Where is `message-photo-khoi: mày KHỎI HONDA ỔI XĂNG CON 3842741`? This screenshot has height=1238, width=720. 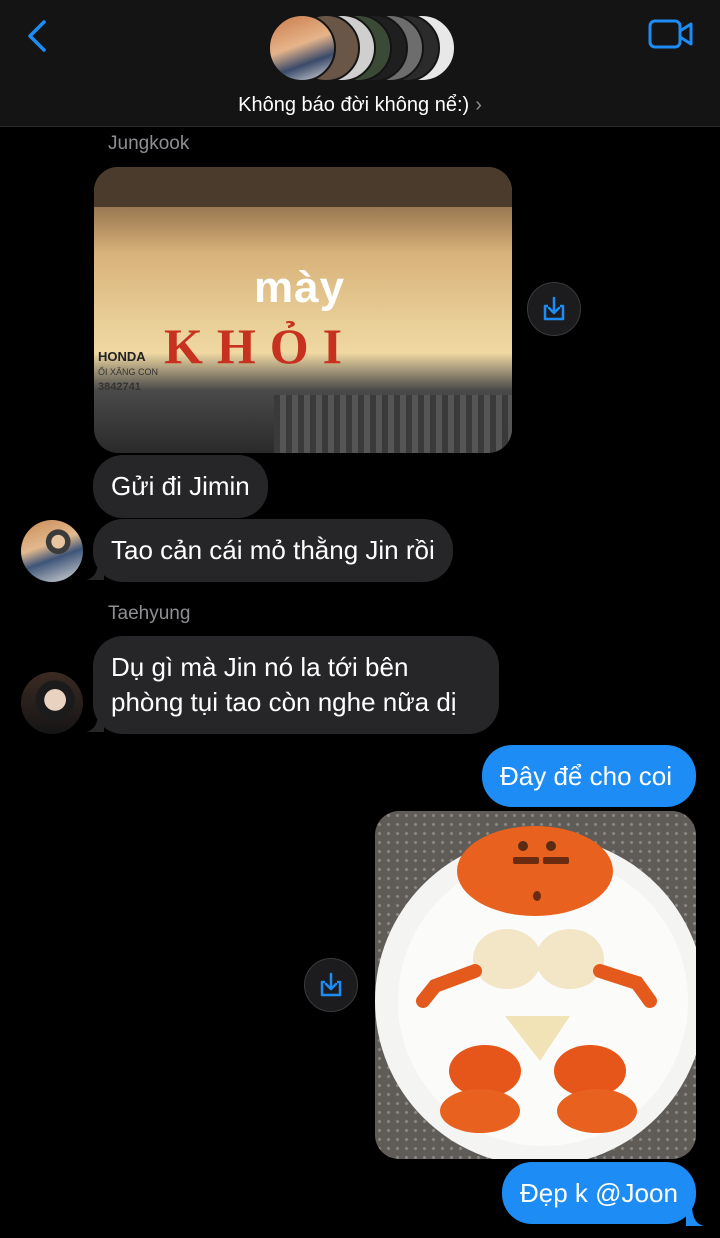
message-photo-khoi: mày KHỎI HONDA ỔI XĂNG CON 3842741 is located at coordinates (303, 310).